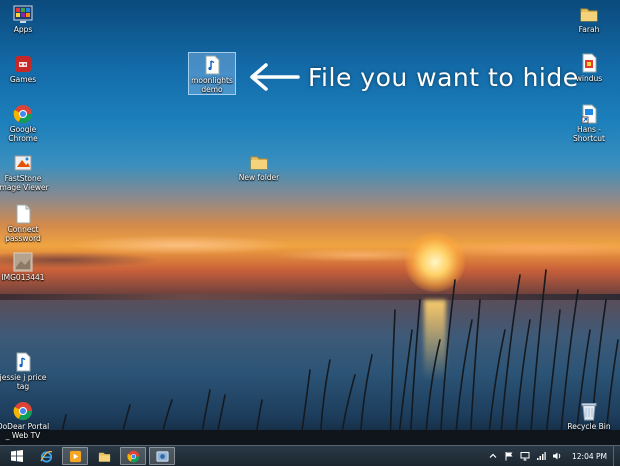 Image resolution: width=620 pixels, height=466 pixels. What do you see at coordinates (26, 172) in the screenshot?
I see `desktop-icon-faststone: FastStone Image Viewer` at bounding box center [26, 172].